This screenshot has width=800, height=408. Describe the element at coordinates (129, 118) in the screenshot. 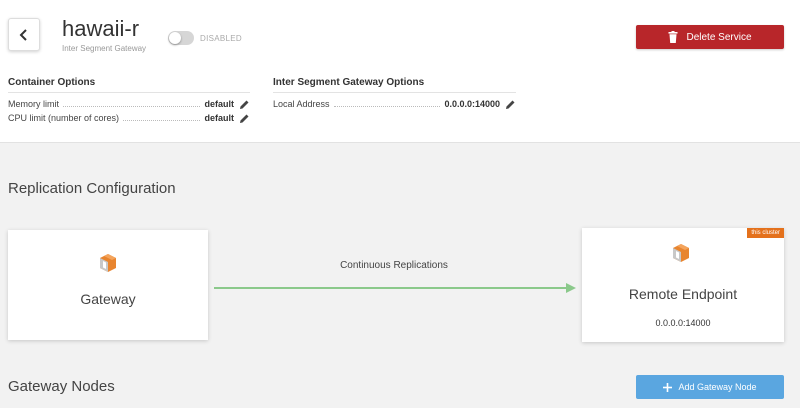

I see `option-row-cpu: CPU limit (number of cores) default` at that location.